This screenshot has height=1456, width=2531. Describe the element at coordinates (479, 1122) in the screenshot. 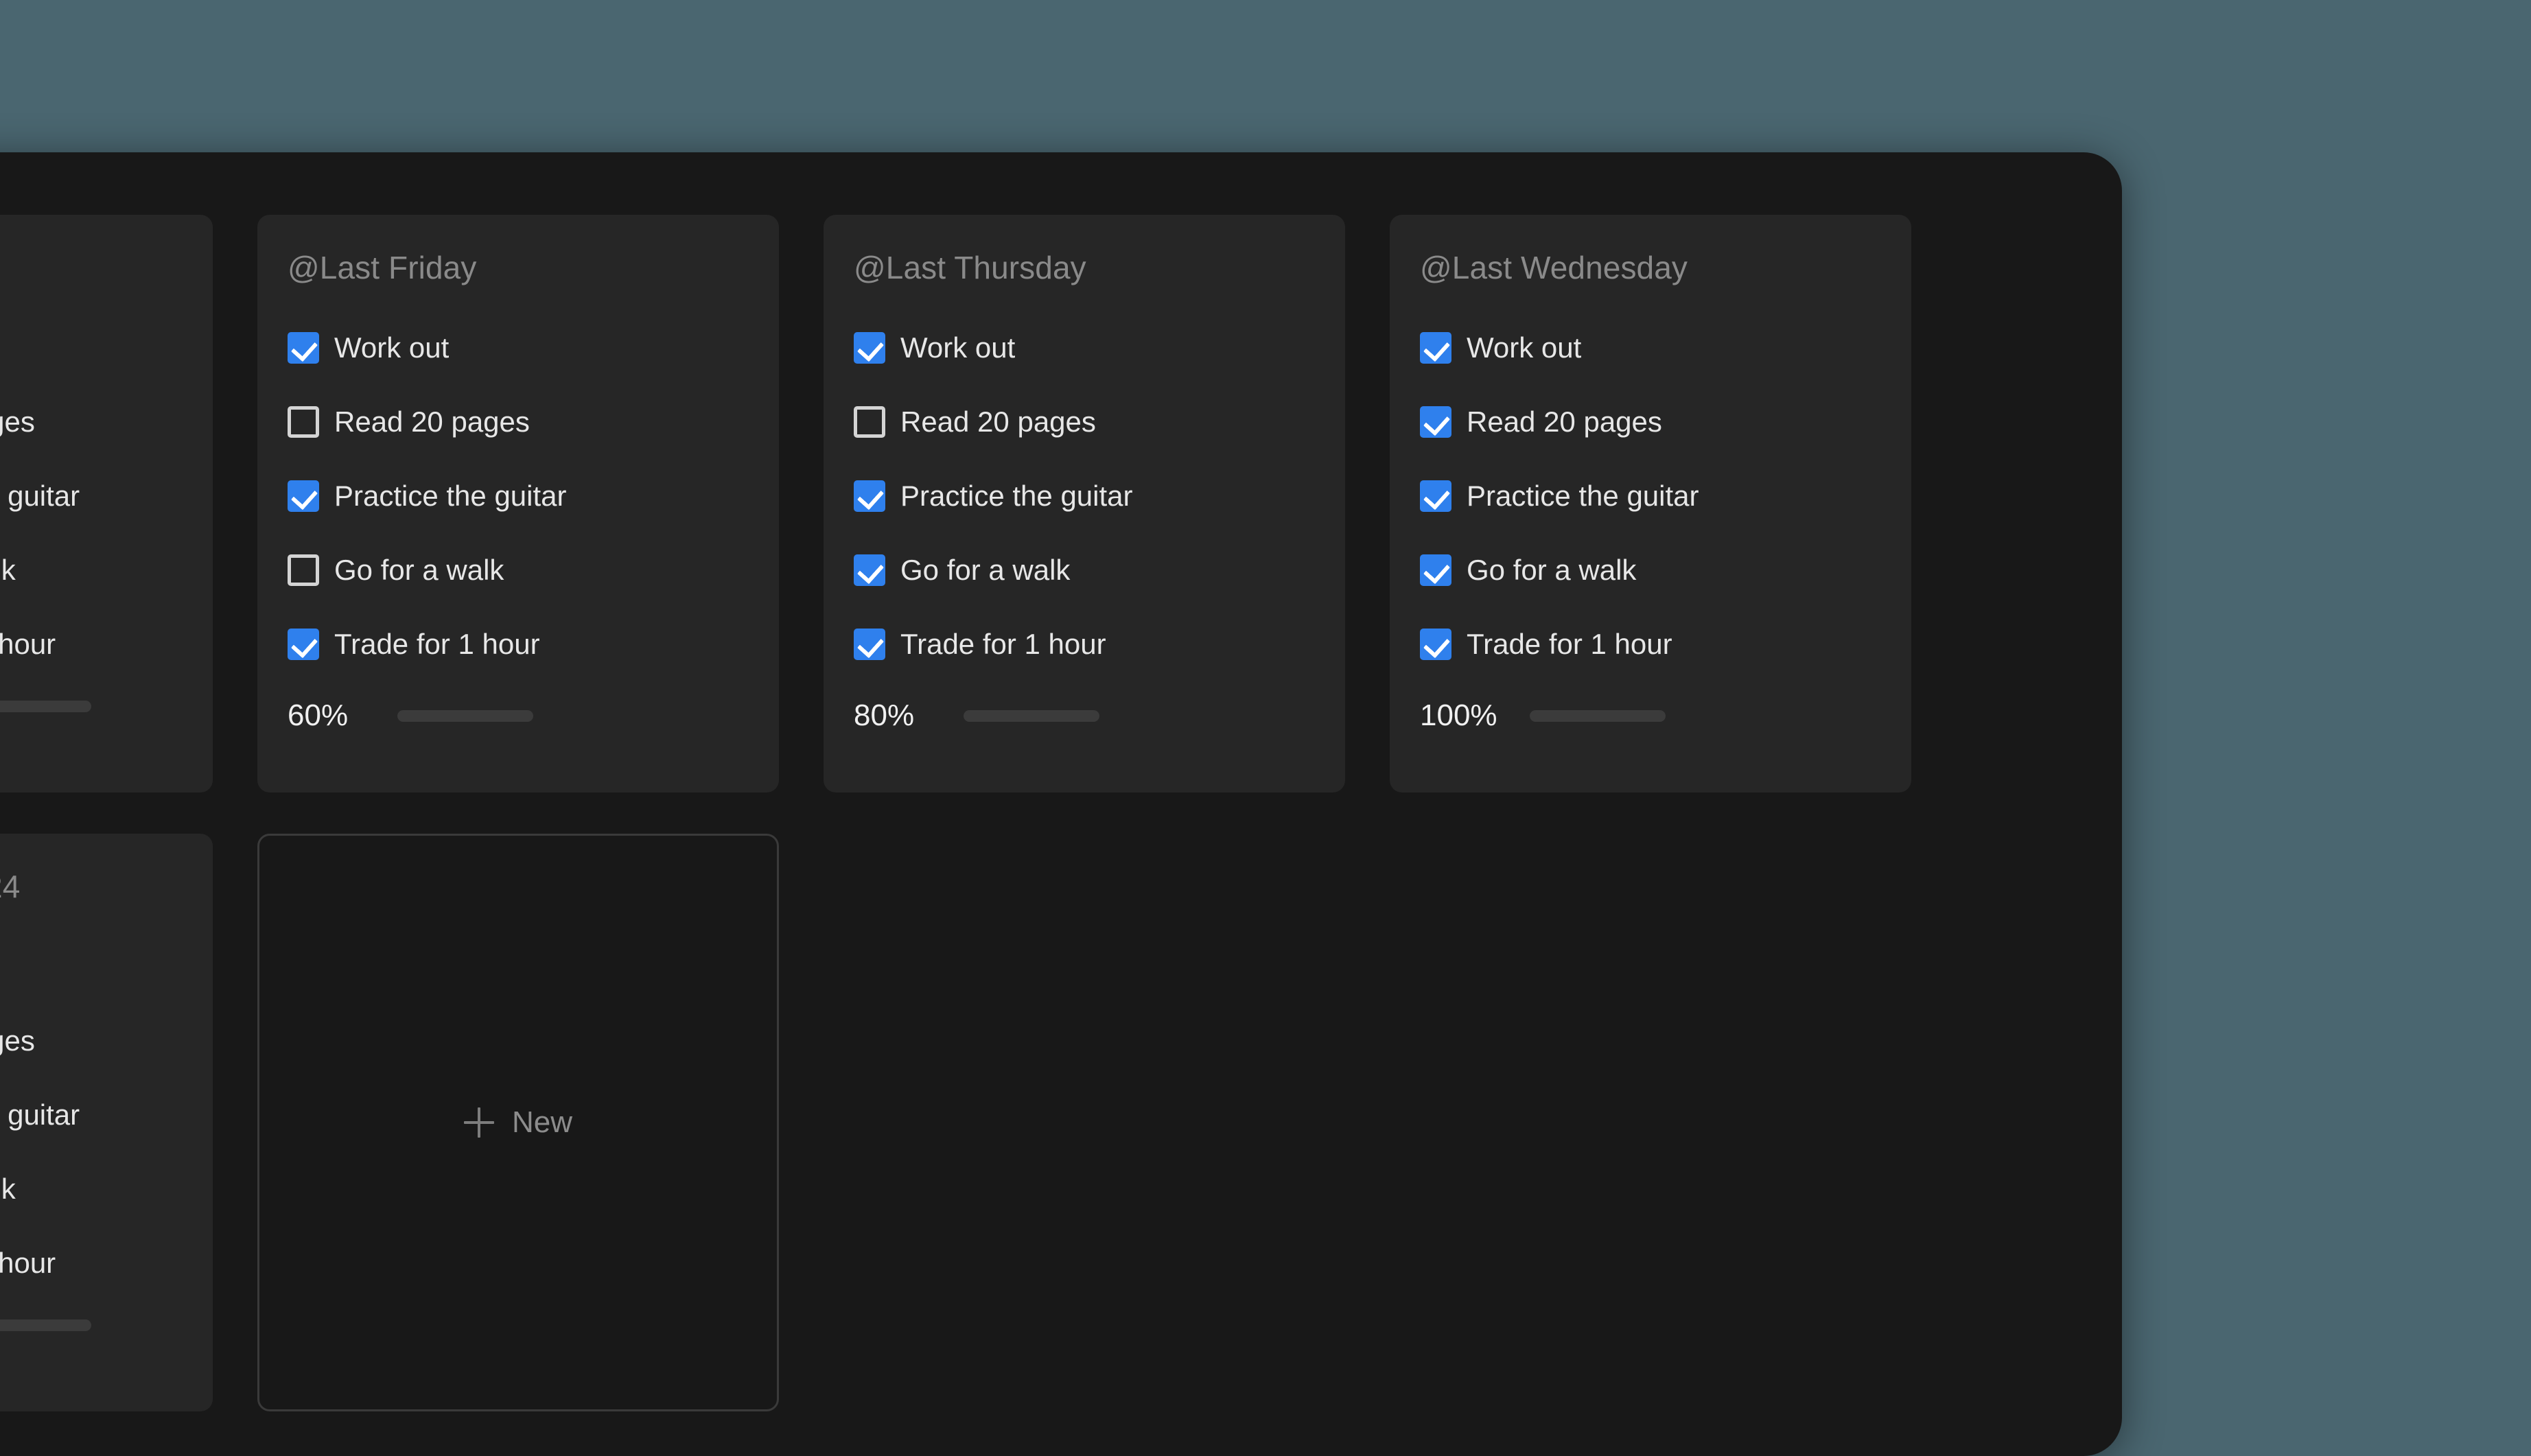

I see `plus-icon` at that location.